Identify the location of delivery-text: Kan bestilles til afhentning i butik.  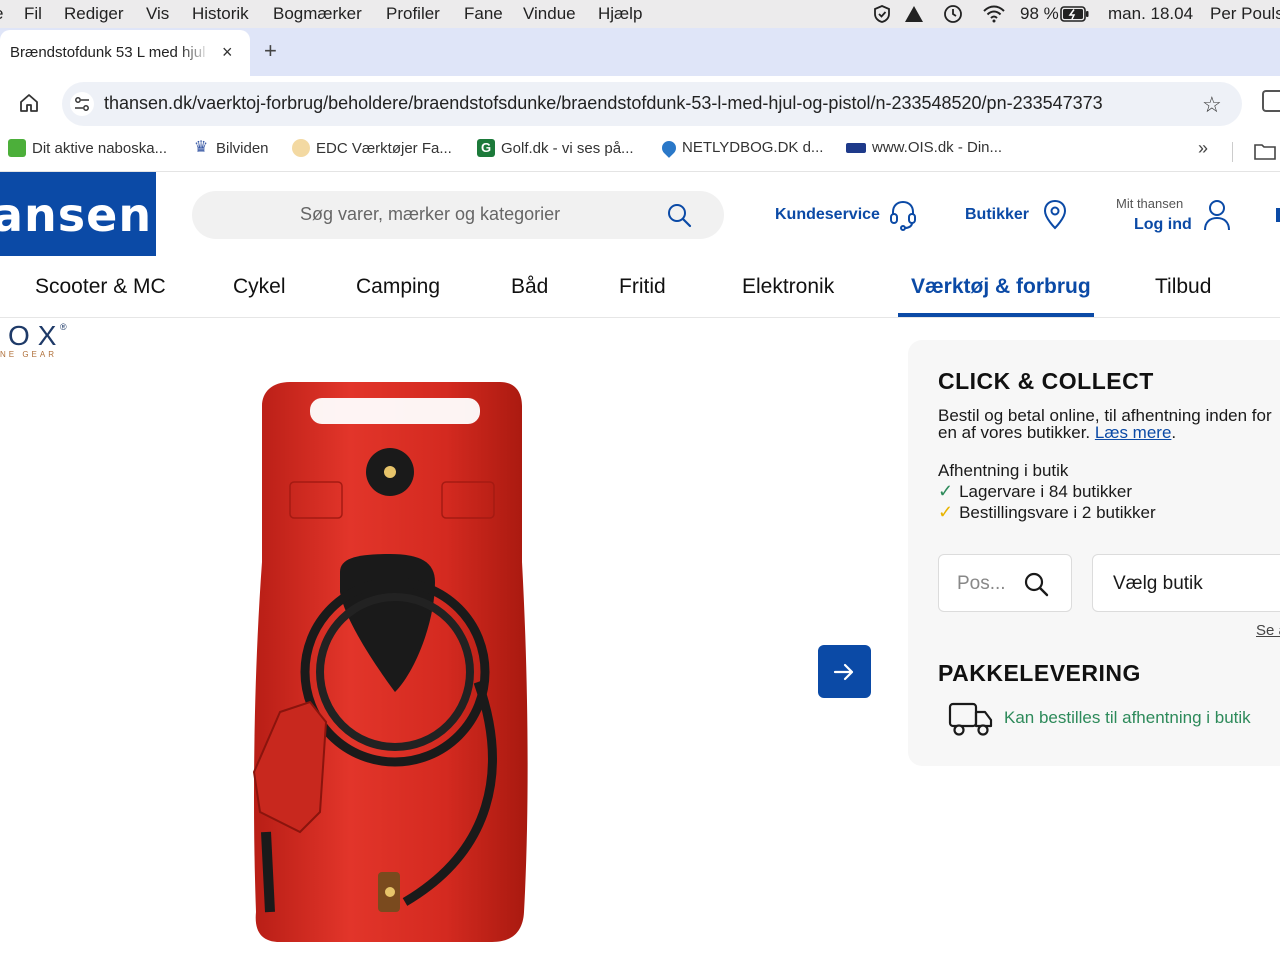
(1127, 717).